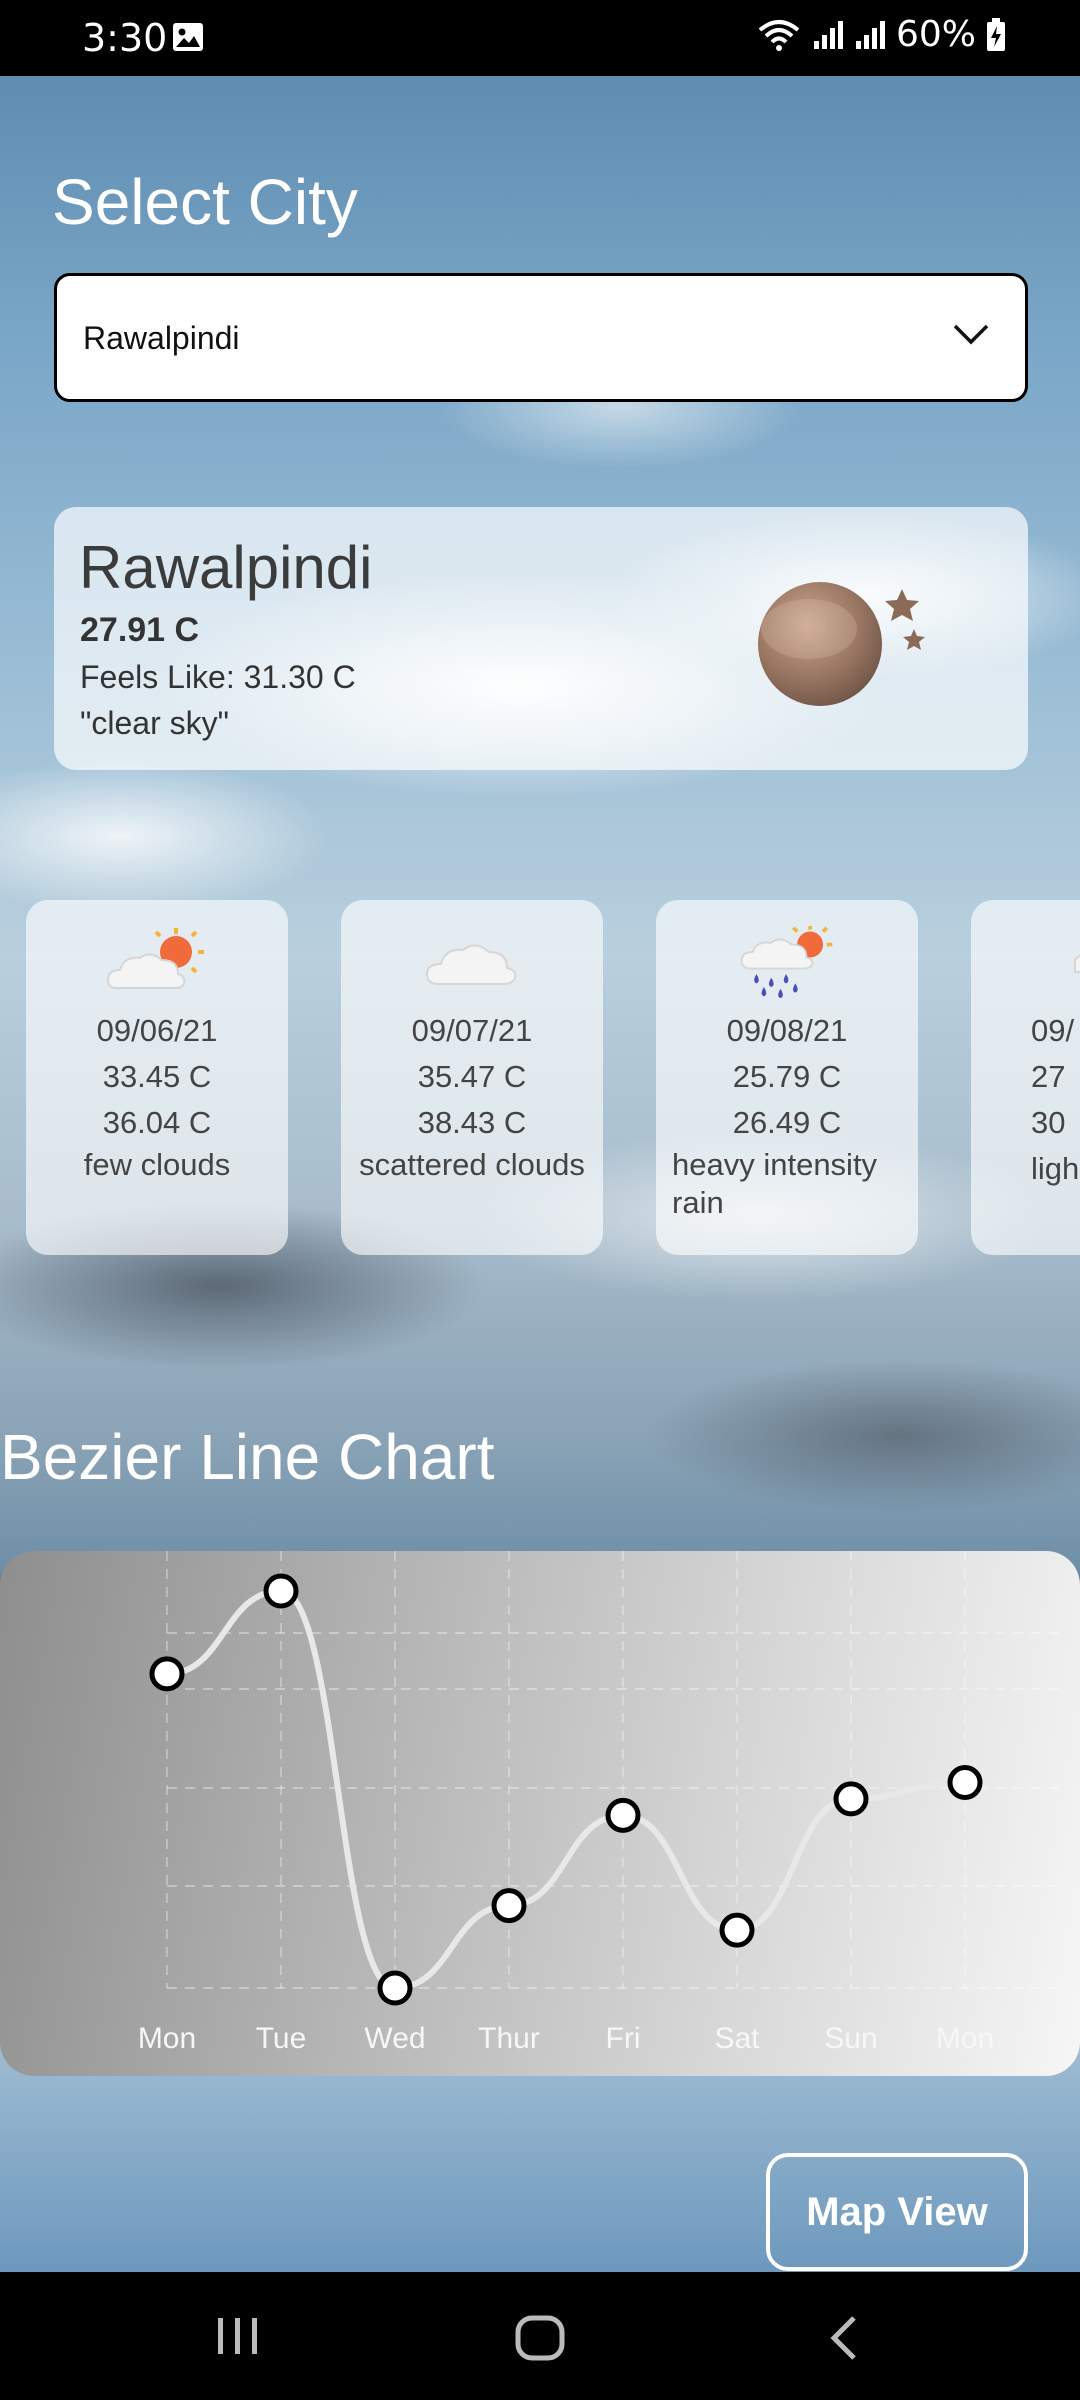 This screenshot has width=1080, height=2400. Describe the element at coordinates (218, 677) in the screenshot. I see `current-feels-like: Feels Like: 31.30 C` at that location.